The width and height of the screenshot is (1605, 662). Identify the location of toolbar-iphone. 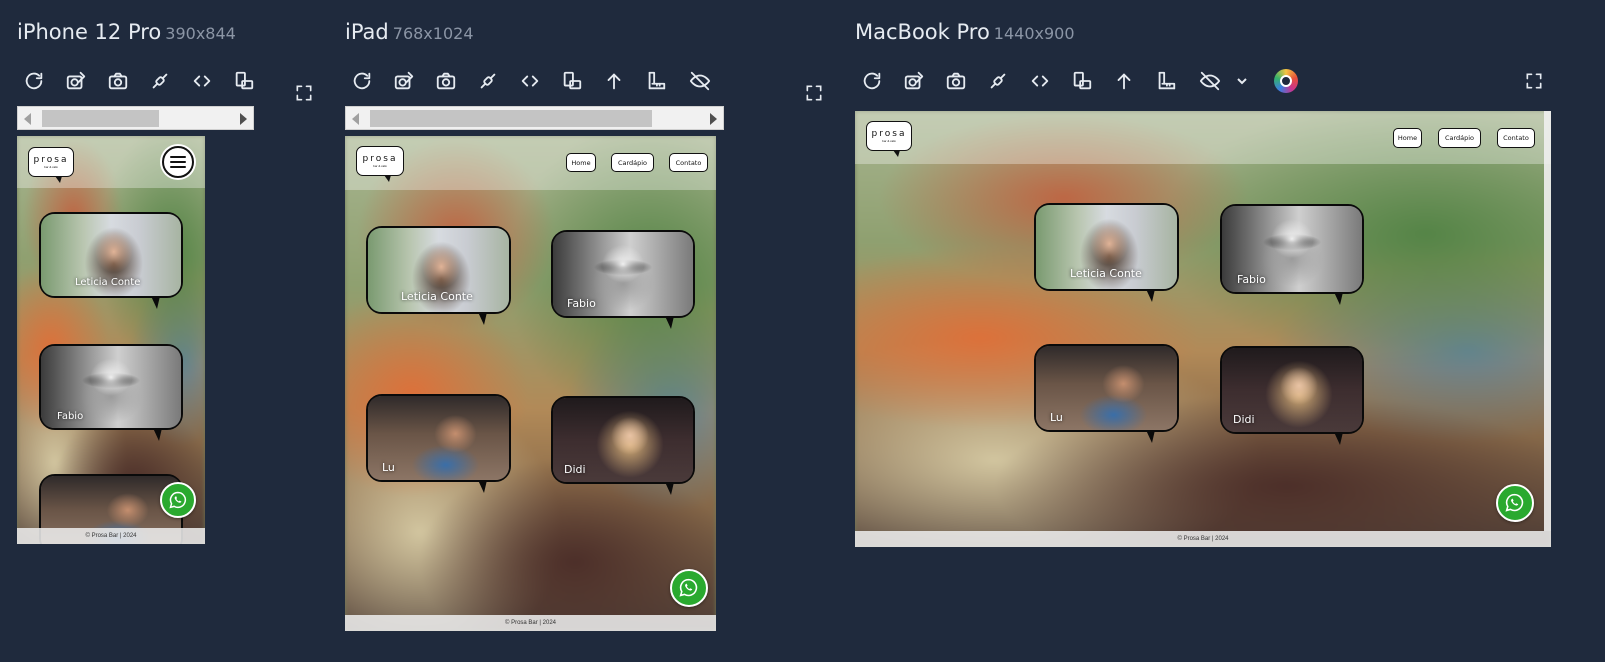
(139, 81).